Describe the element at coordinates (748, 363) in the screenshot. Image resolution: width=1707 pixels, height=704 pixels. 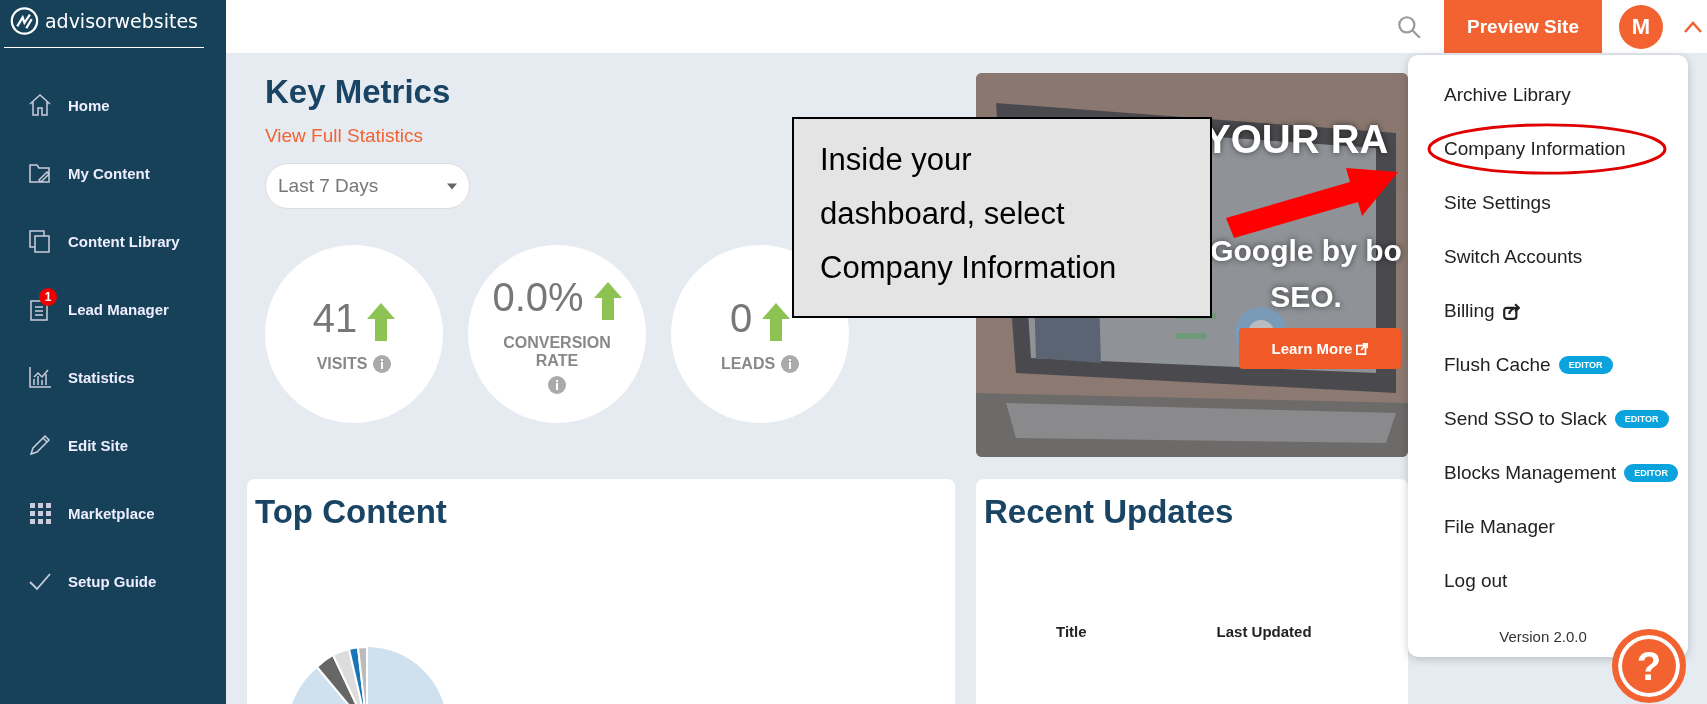
I see `metric-label: LEADS` at that location.